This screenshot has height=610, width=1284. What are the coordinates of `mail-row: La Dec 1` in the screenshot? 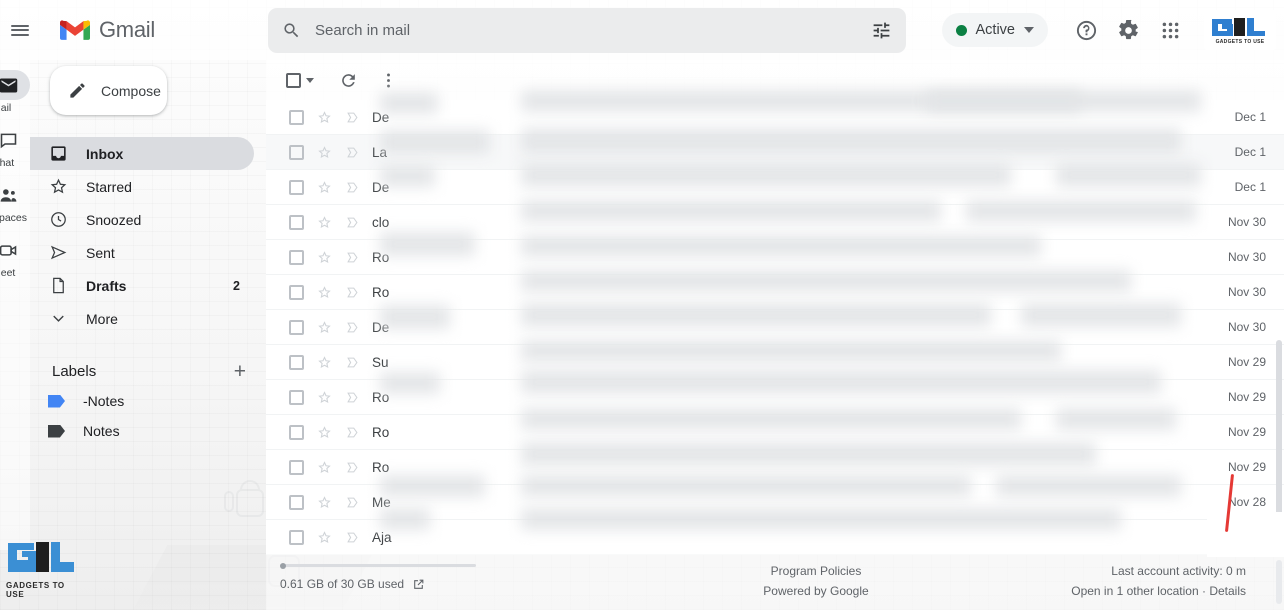 It's located at (775, 152).